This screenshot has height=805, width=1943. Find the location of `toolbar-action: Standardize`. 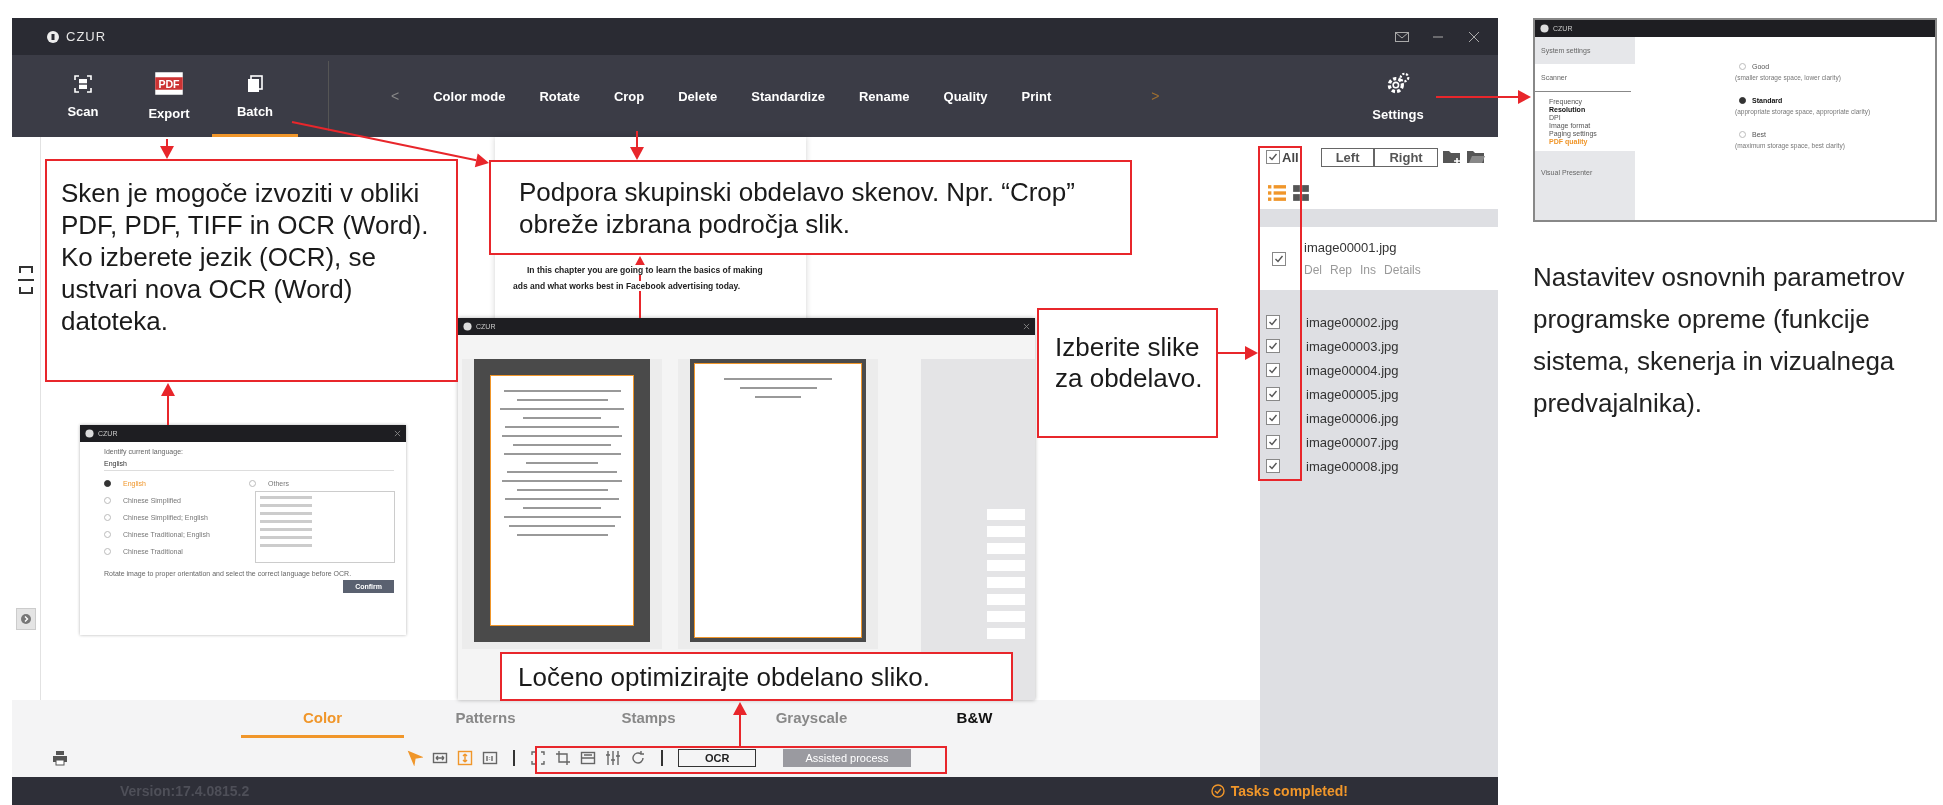

toolbar-action: Standardize is located at coordinates (788, 96).